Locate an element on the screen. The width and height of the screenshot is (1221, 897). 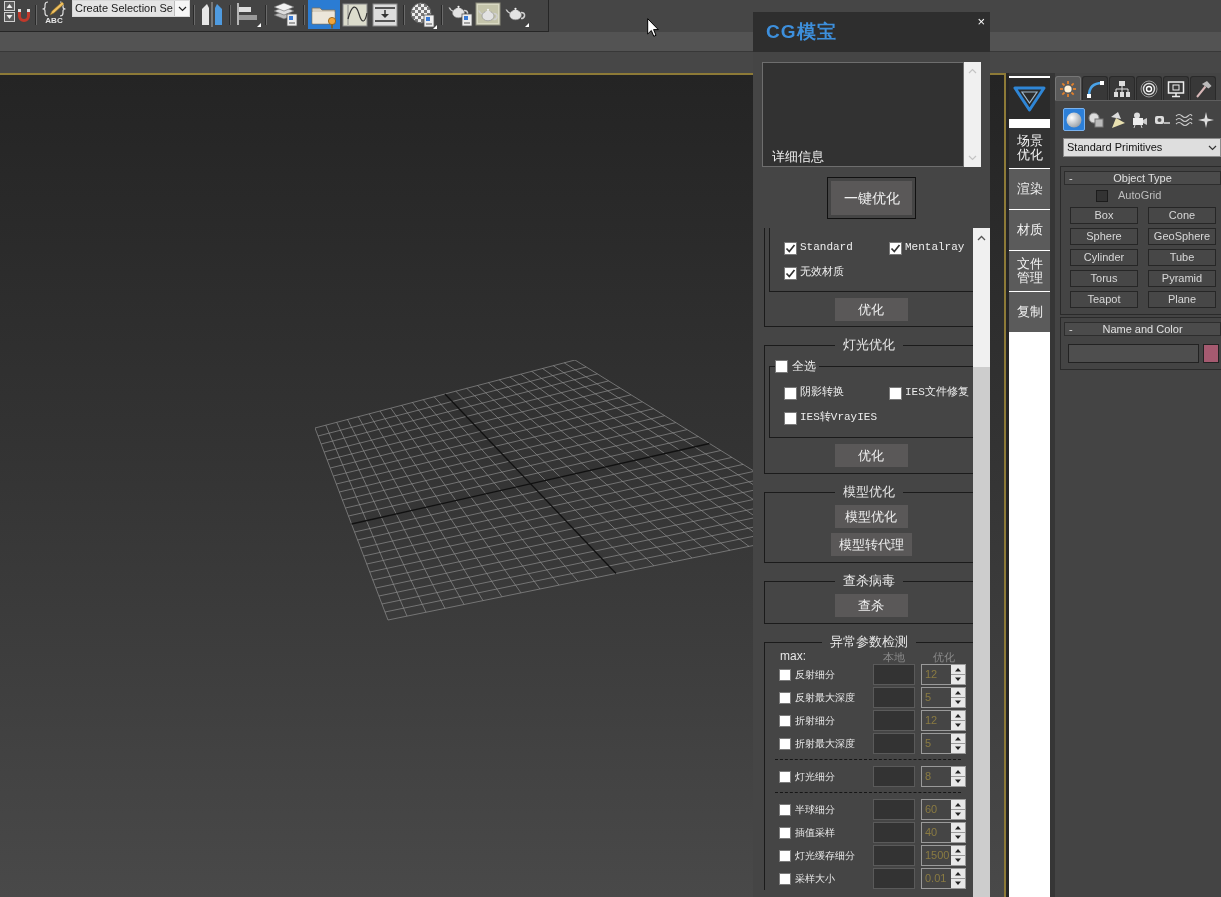
scene-explorer-button is located at coordinates (324, 14).